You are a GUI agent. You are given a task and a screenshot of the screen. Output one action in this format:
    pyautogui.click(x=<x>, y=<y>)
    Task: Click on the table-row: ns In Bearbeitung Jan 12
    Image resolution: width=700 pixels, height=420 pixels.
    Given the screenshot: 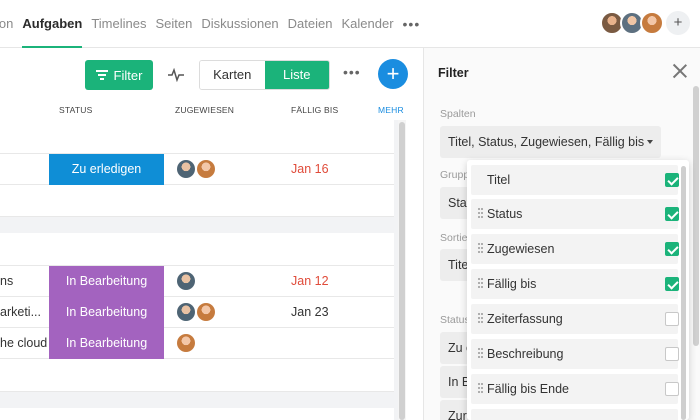 What is the action you would take?
    pyautogui.click(x=197, y=281)
    